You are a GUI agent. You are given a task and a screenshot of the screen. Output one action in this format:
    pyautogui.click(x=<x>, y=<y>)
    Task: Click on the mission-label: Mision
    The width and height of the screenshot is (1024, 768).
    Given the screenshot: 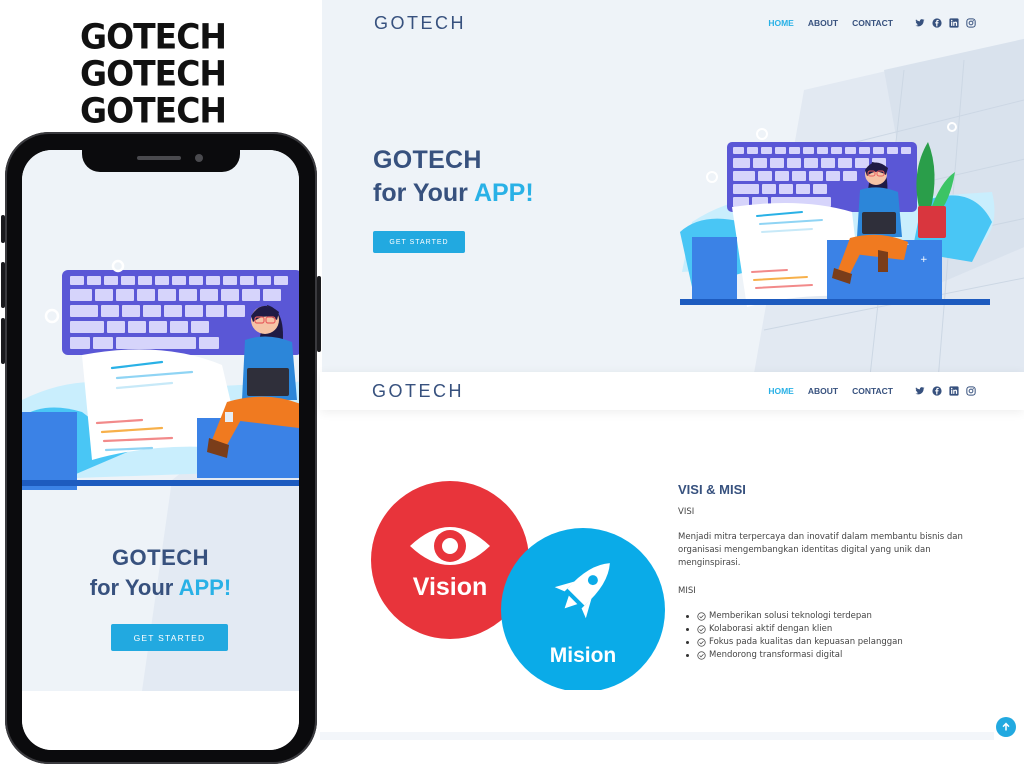 What is the action you would take?
    pyautogui.click(x=583, y=655)
    